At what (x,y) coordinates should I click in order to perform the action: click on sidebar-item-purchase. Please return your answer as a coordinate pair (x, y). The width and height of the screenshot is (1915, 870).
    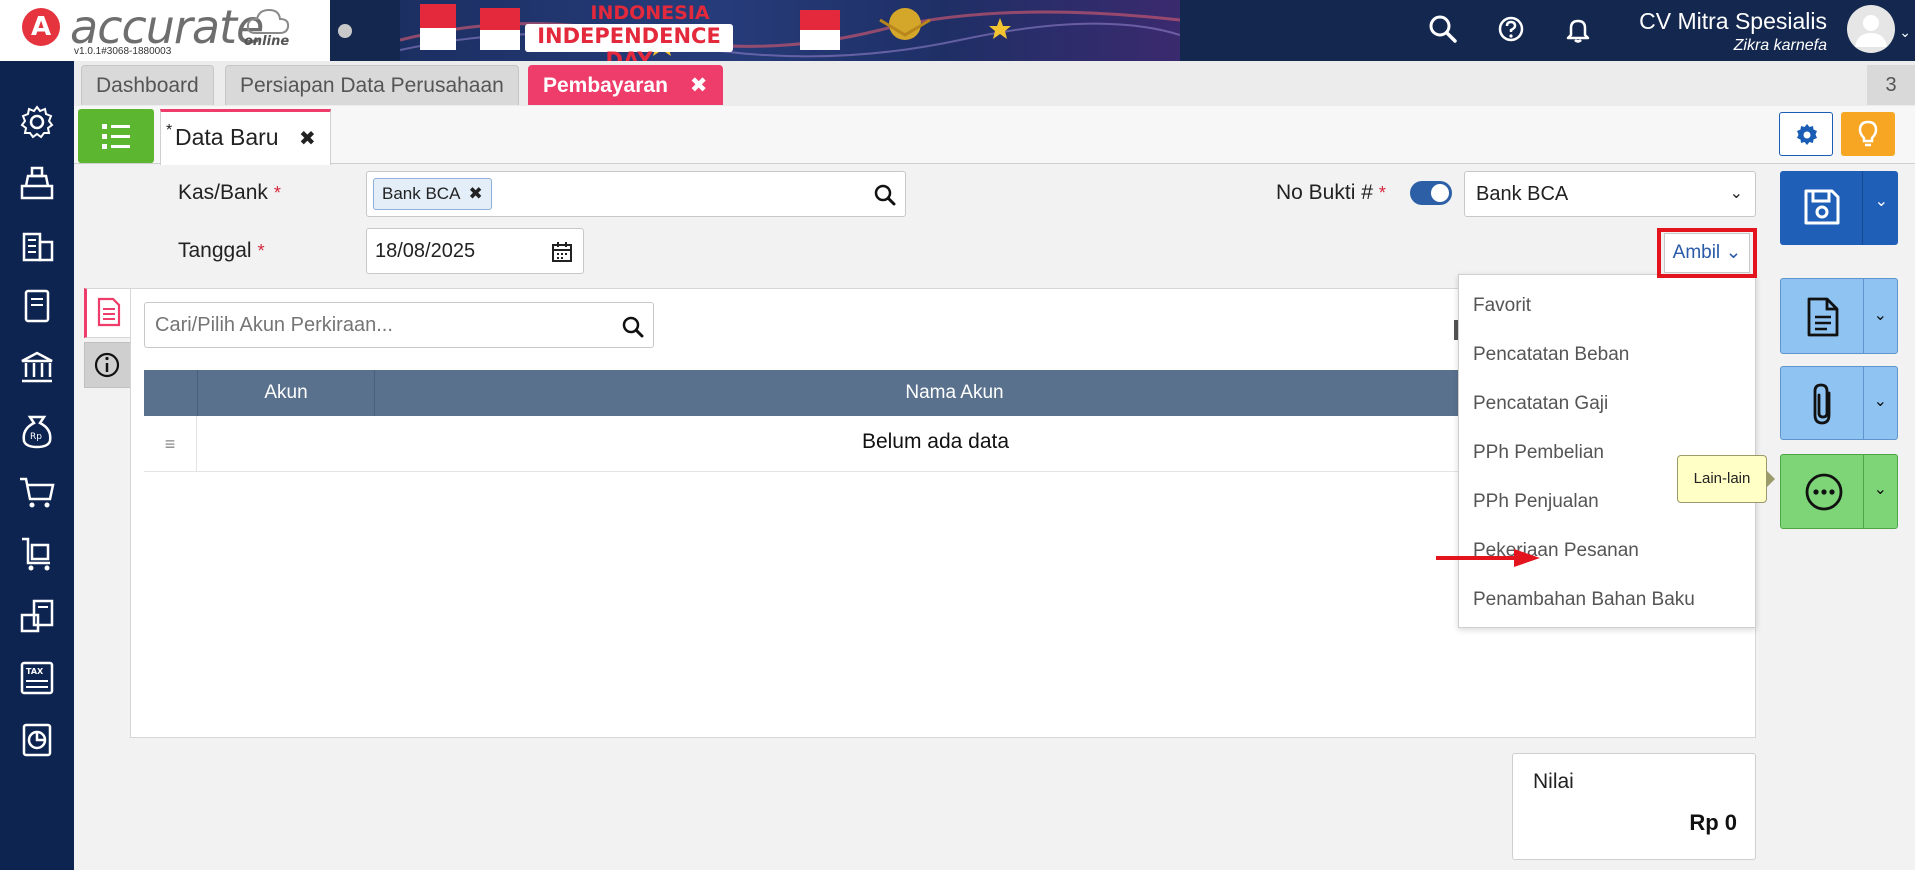
    Looking at the image, I should click on (37, 554).